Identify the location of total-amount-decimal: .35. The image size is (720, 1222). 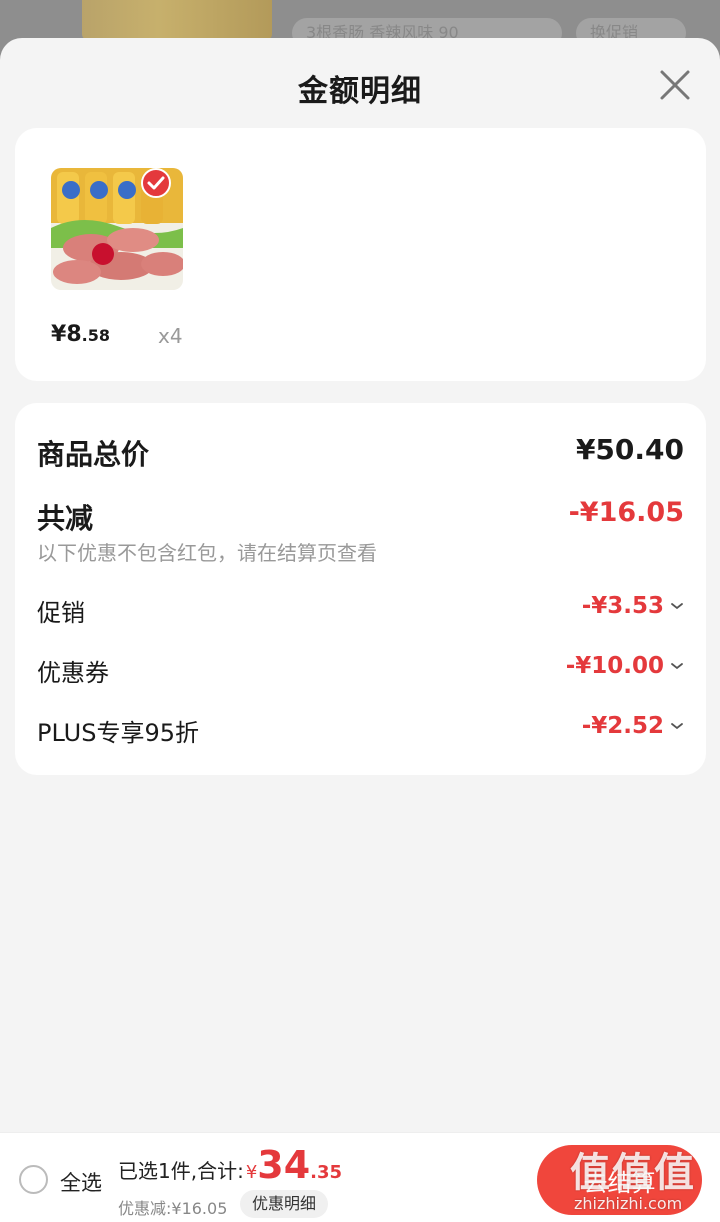
(326, 1172).